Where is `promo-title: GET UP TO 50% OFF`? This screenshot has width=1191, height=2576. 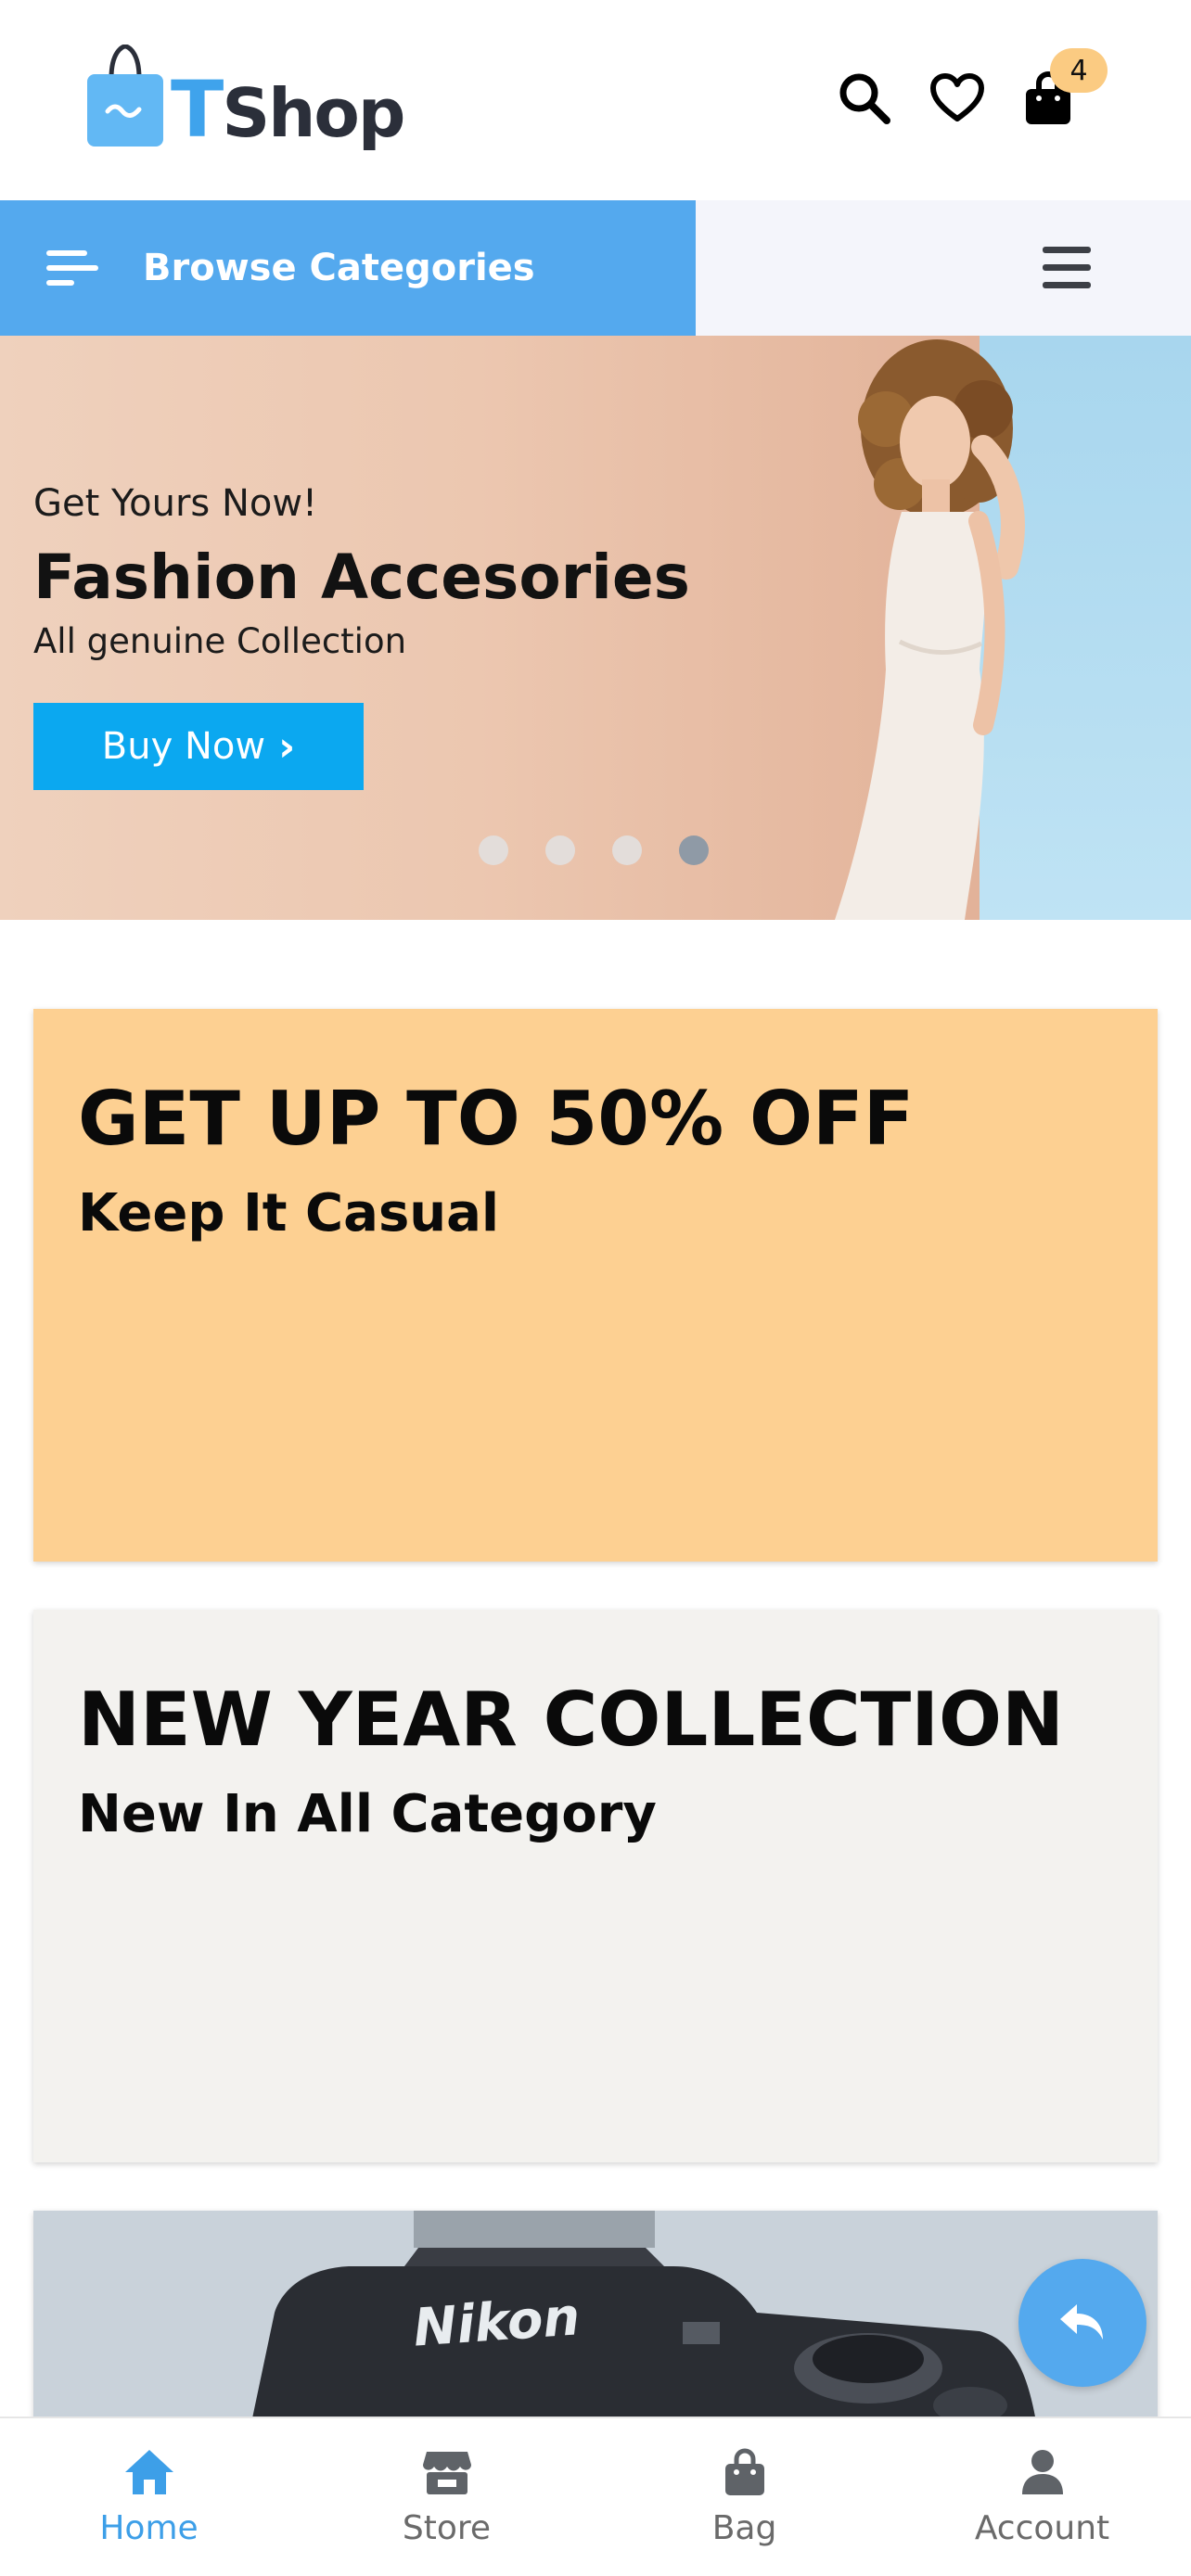
promo-title: GET UP TO 50% OFF is located at coordinates (497, 1119).